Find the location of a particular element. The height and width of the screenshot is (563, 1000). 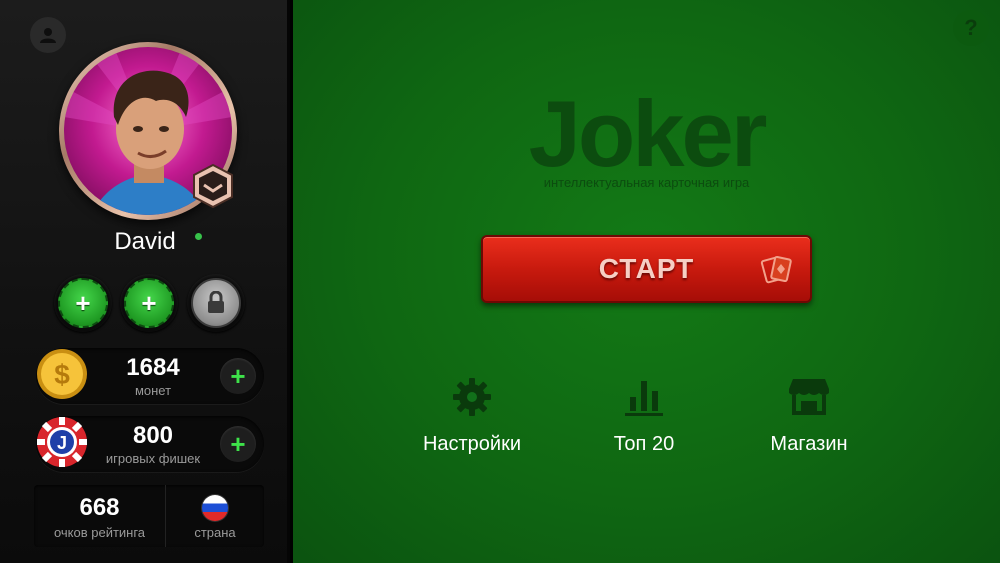

add-slot-button-2: + is located at coordinates (149, 303).